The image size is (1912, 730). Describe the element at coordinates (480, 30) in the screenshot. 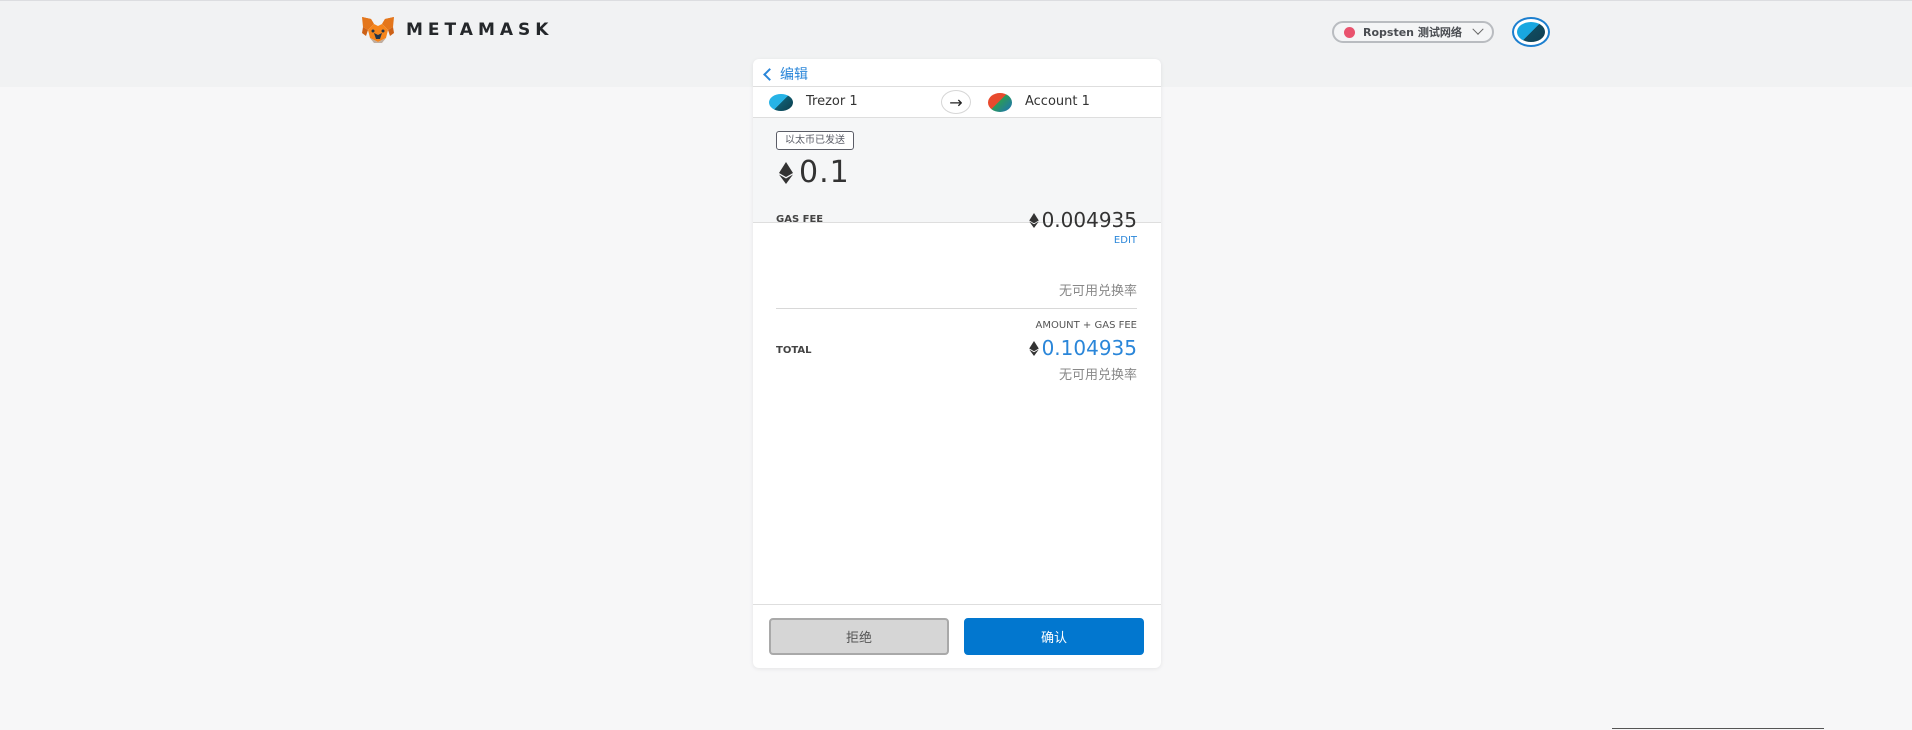

I see `brand-wordmark: METAMASK` at that location.